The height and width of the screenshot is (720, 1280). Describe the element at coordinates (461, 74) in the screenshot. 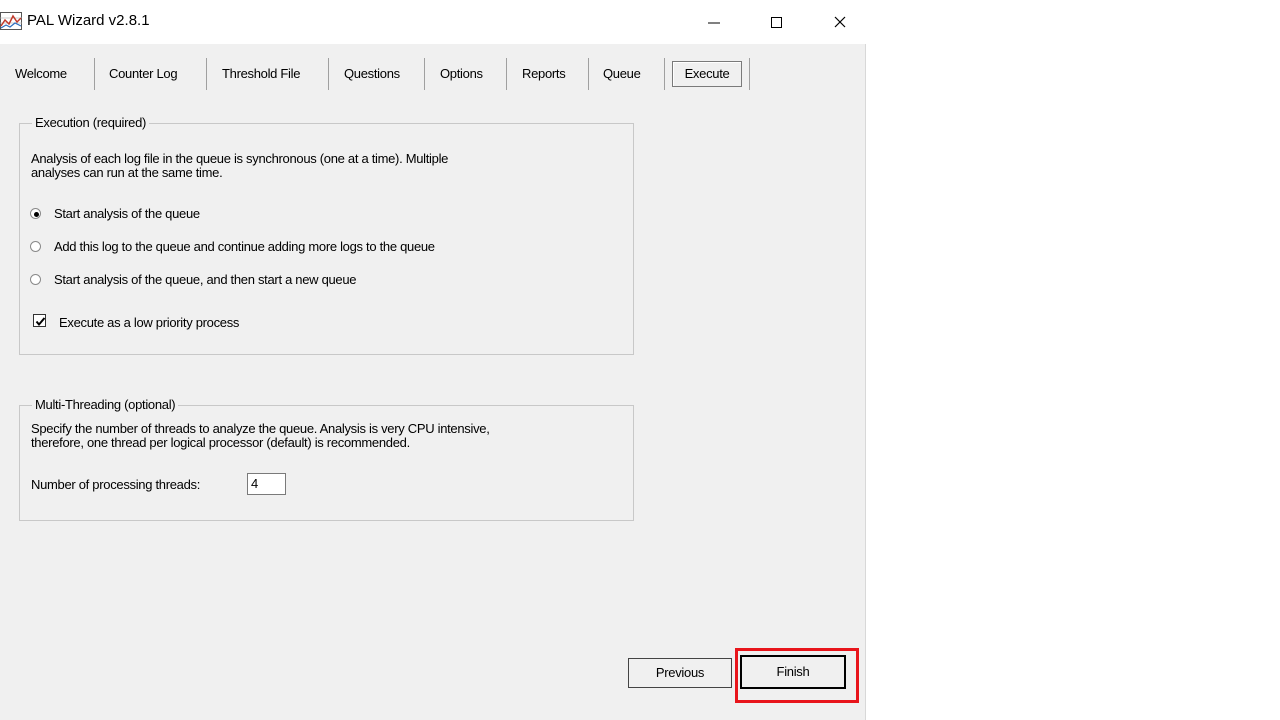

I see `tab-options: Options` at that location.